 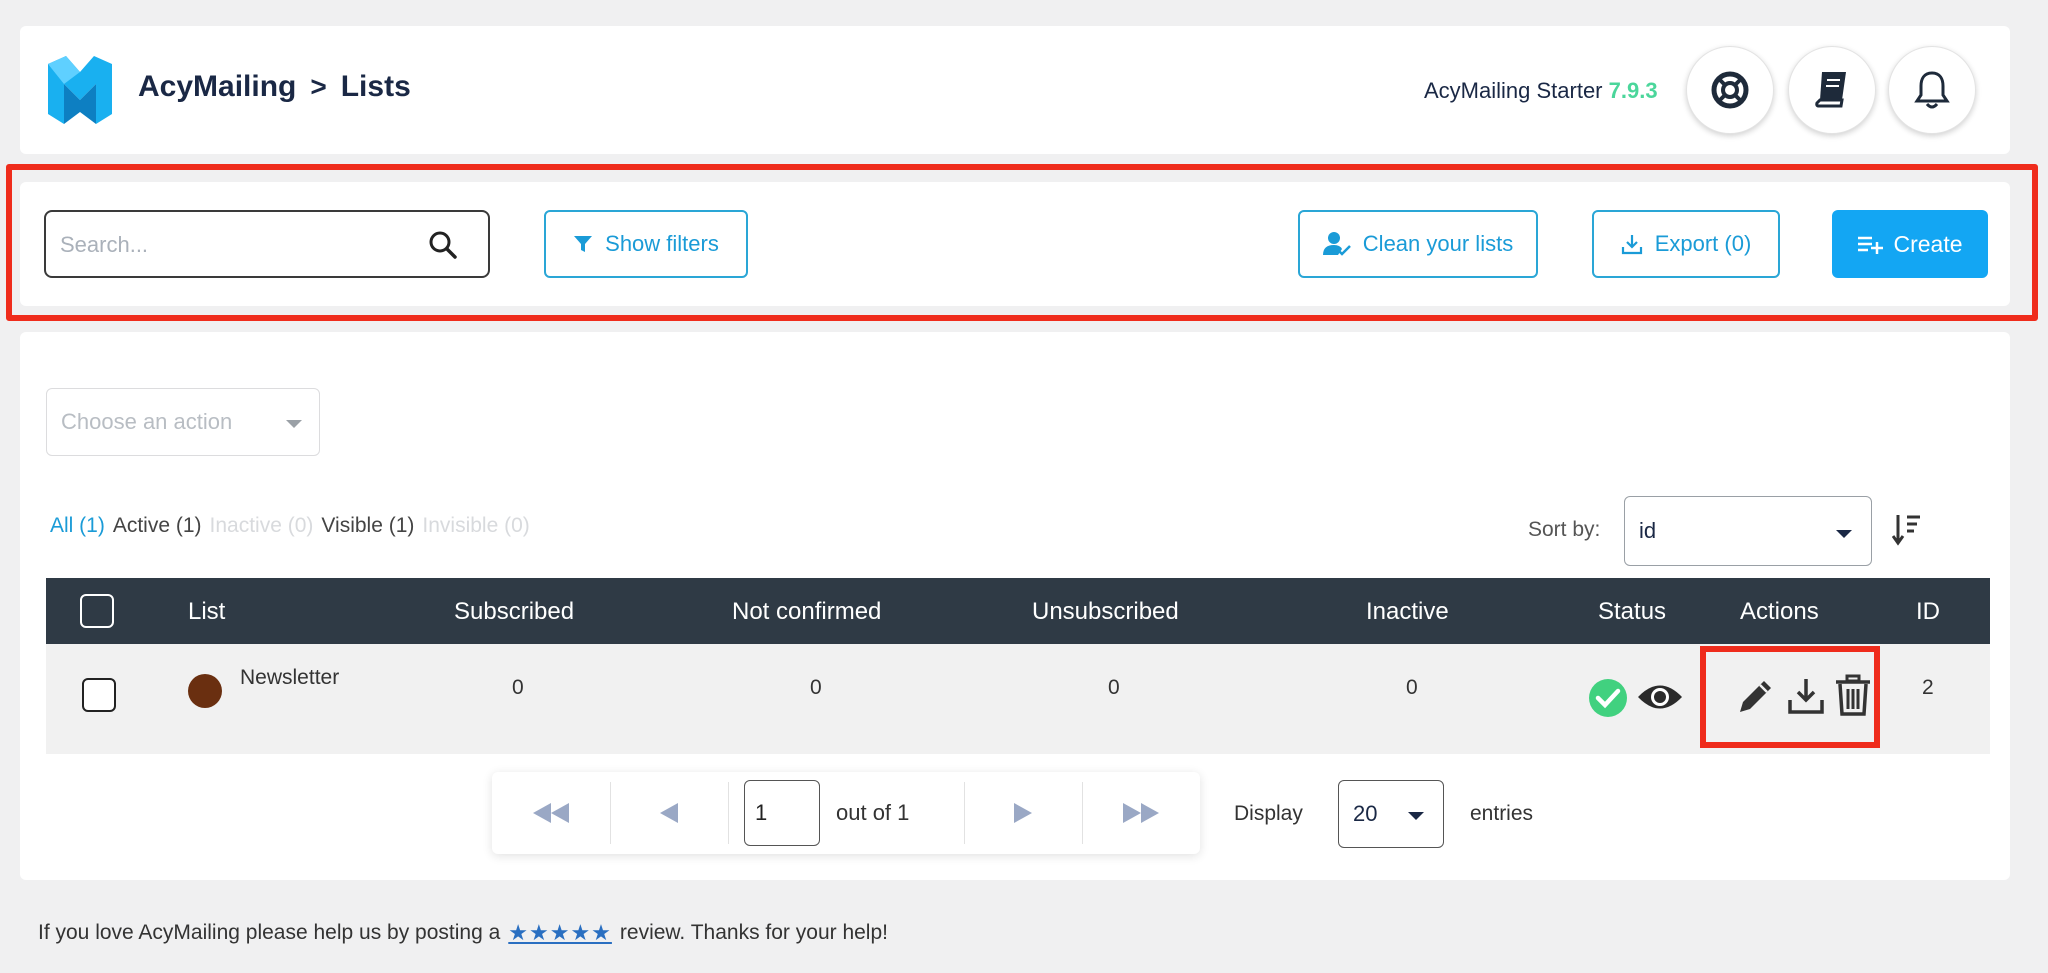 I want to click on review-stars-link: ★★★★★, so click(x=560, y=933).